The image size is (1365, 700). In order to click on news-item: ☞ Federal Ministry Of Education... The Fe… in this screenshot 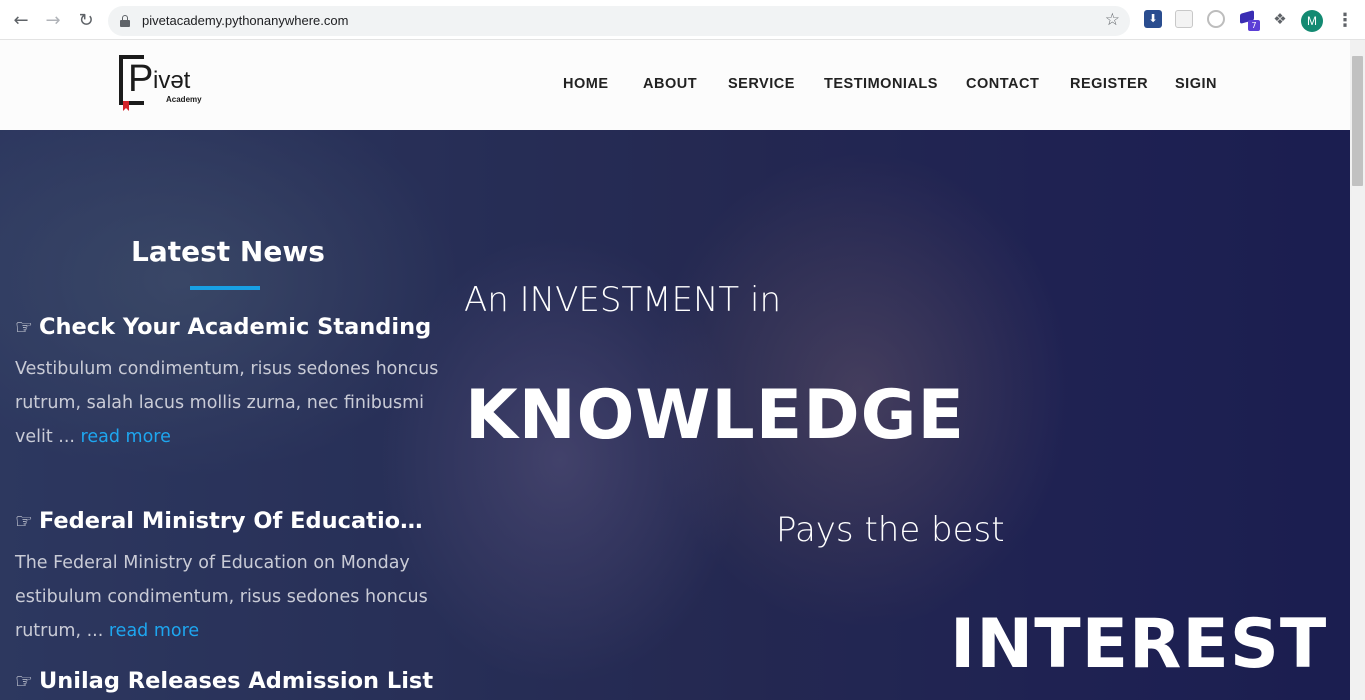, I will do `click(227, 576)`.